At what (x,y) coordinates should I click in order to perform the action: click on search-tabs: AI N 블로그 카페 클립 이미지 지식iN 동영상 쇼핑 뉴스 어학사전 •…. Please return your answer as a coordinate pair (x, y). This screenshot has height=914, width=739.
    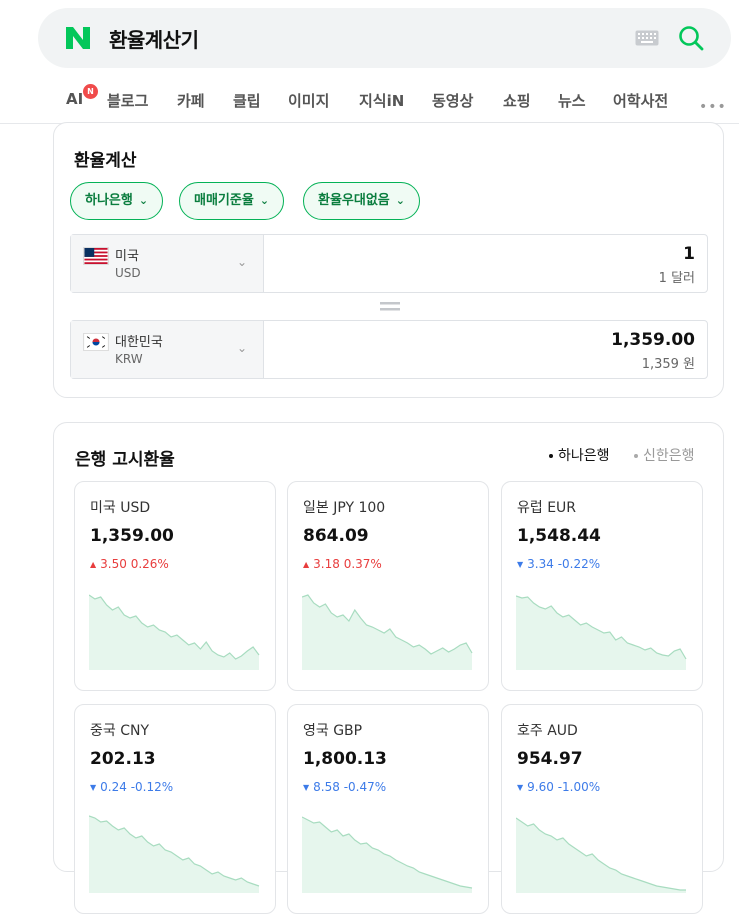
    Looking at the image, I should click on (369, 104).